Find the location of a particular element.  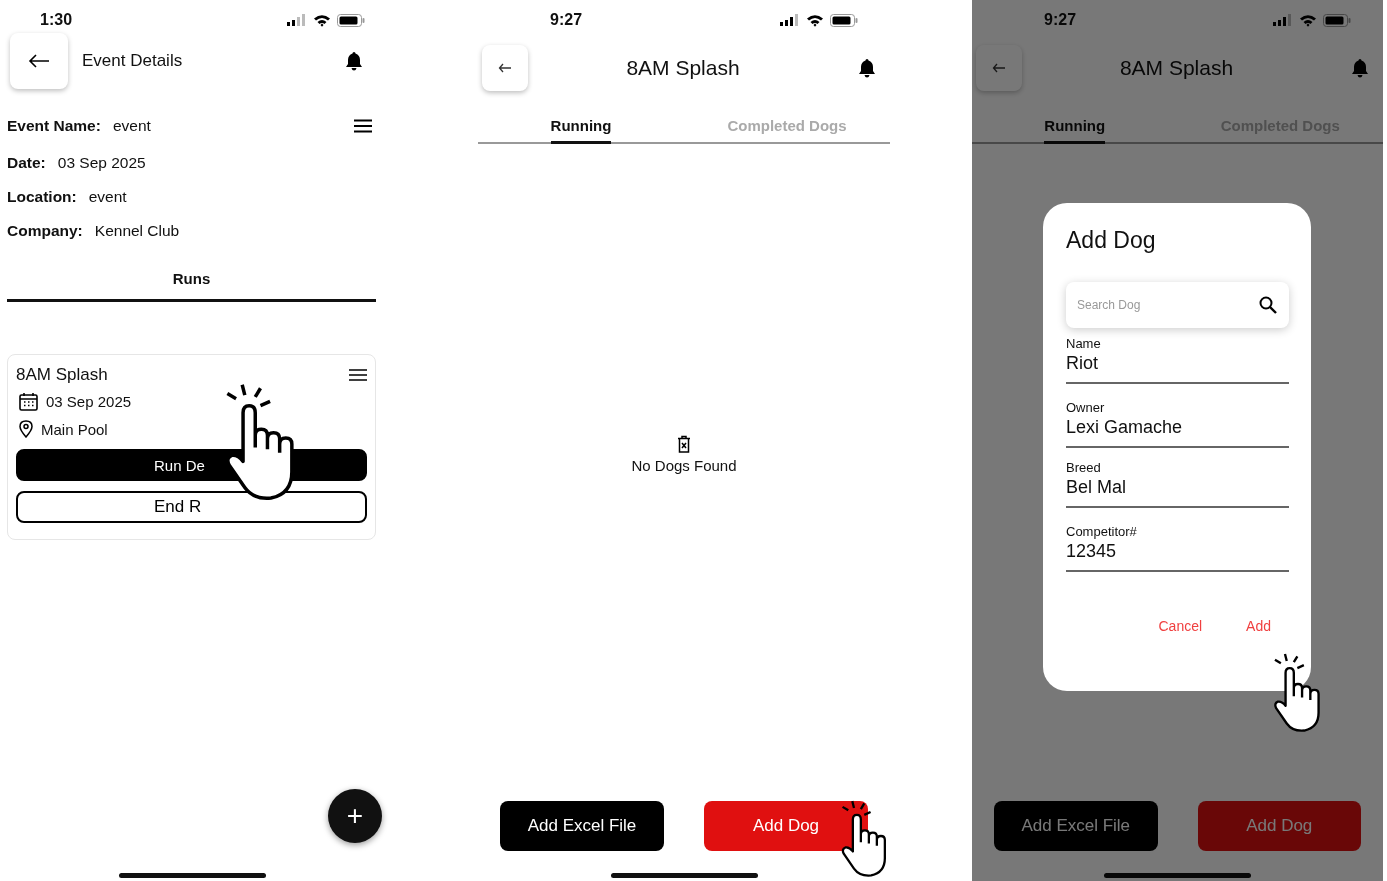

end-run-button: End R is located at coordinates (191, 507).